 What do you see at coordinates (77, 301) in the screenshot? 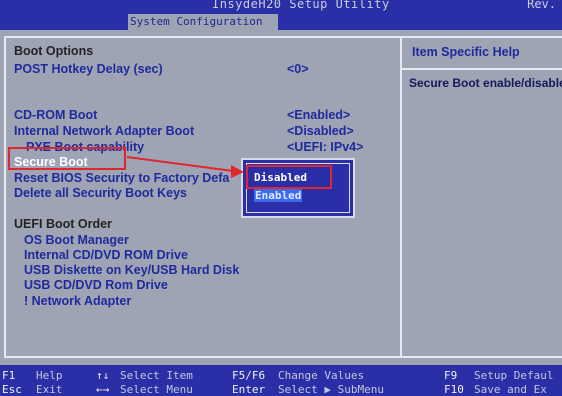
I see `boot-order-item: ! Network Adapter` at bounding box center [77, 301].